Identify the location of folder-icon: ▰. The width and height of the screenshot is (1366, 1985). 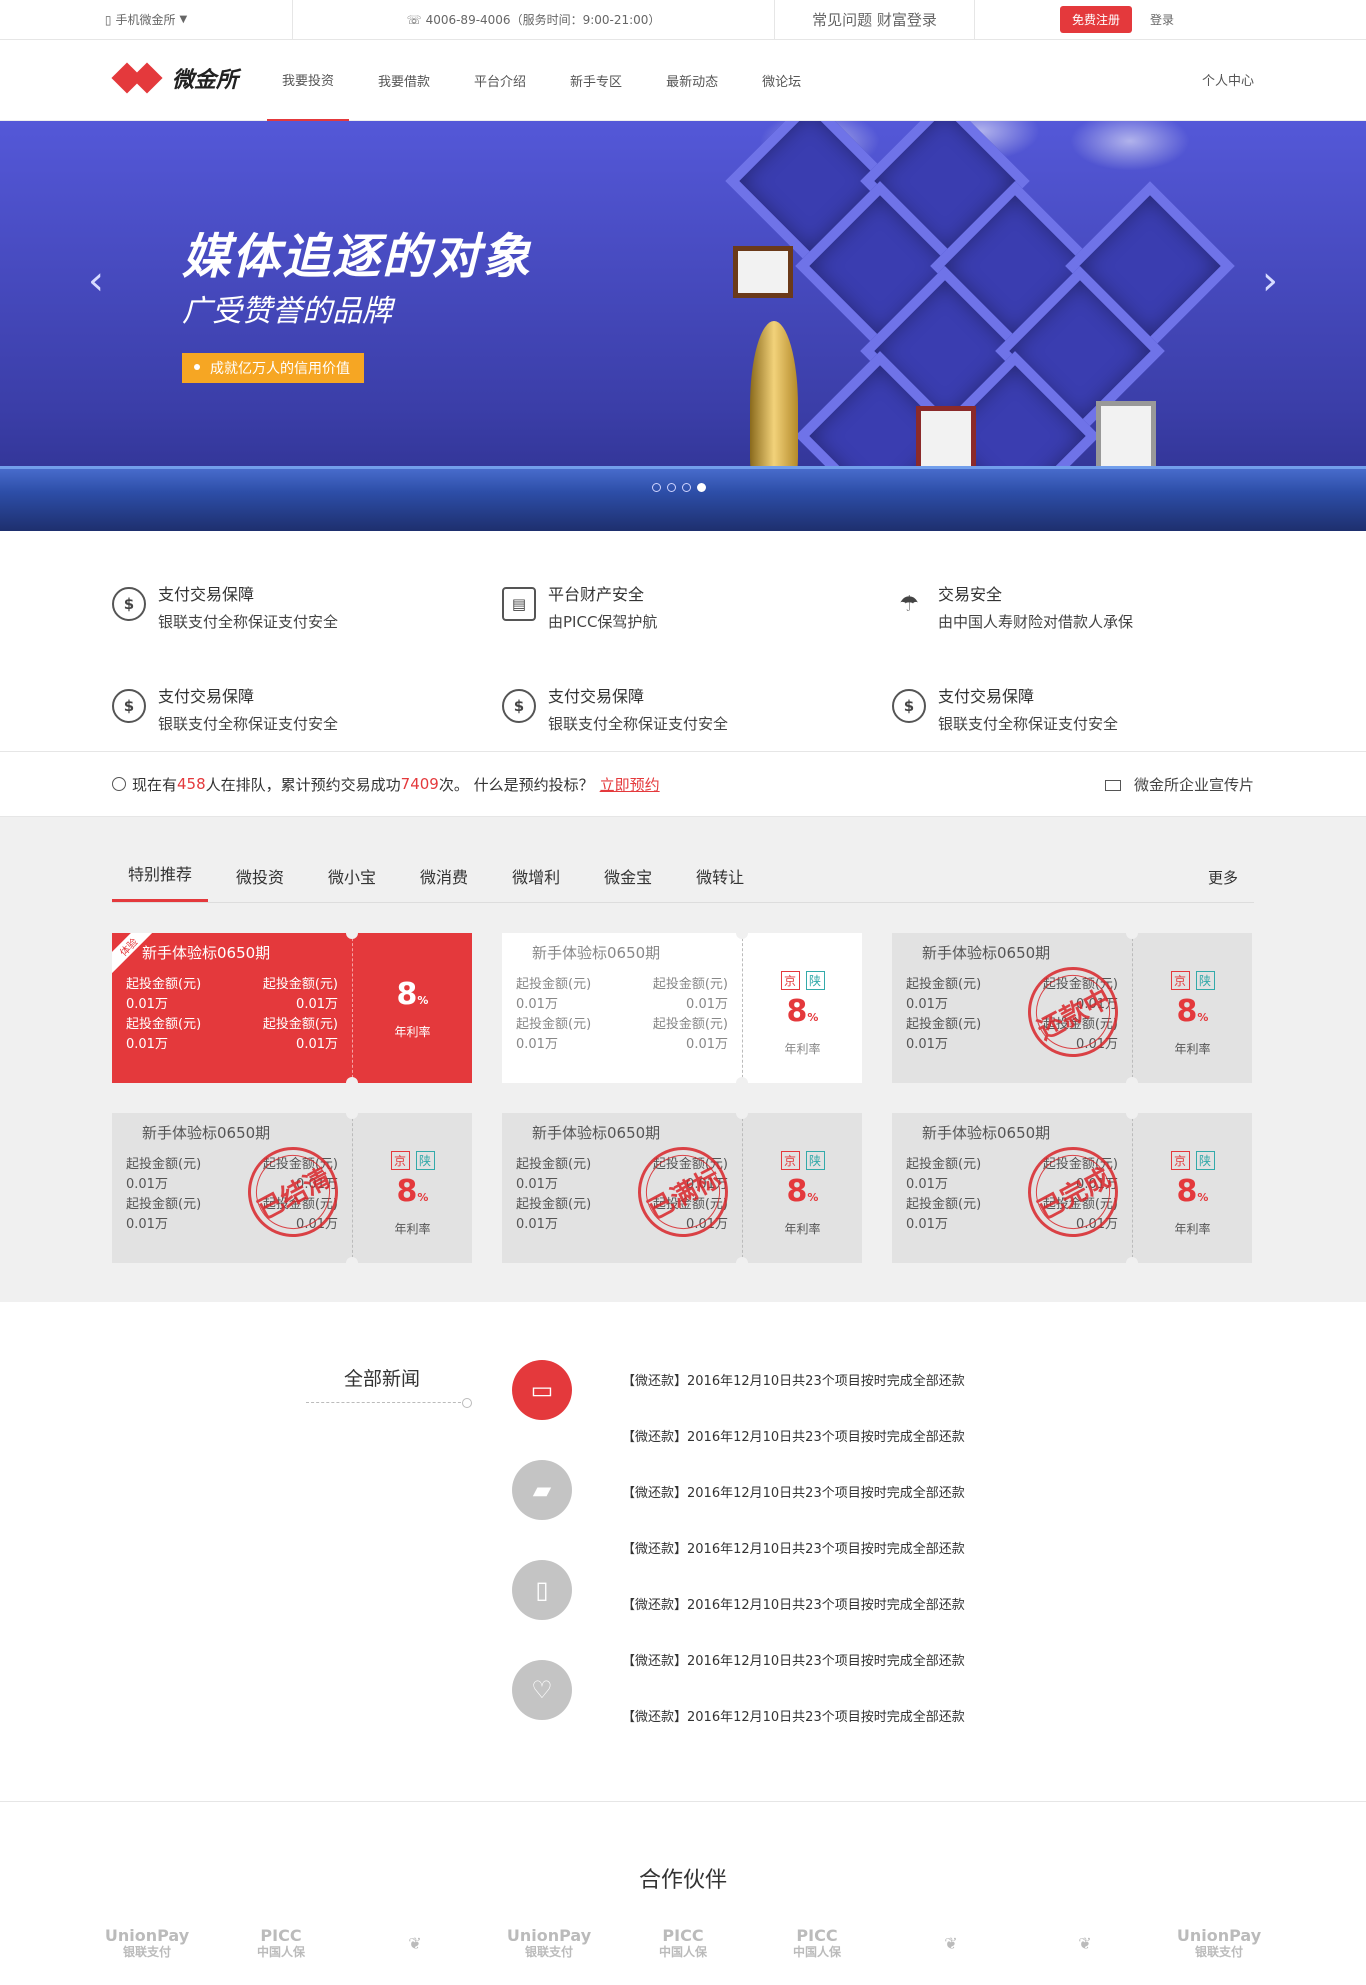
(542, 1490).